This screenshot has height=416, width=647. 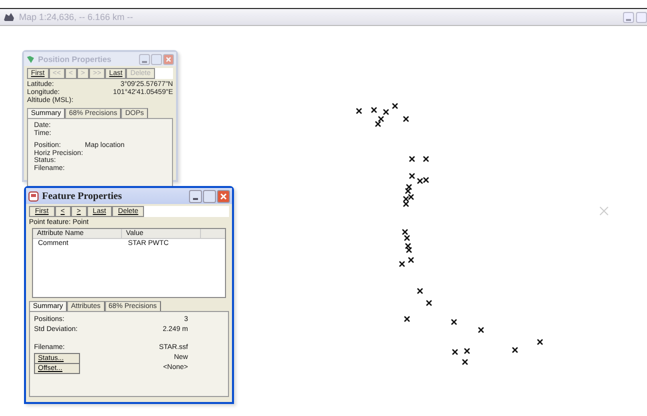 I want to click on dialog-title: Feature Properties, so click(x=82, y=196).